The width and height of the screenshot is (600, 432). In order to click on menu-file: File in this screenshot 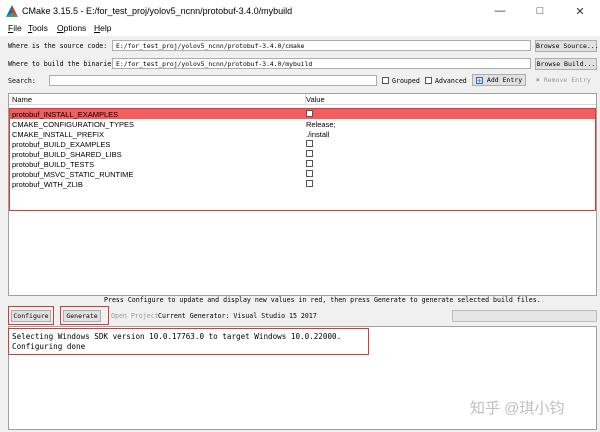, I will do `click(15, 28)`.